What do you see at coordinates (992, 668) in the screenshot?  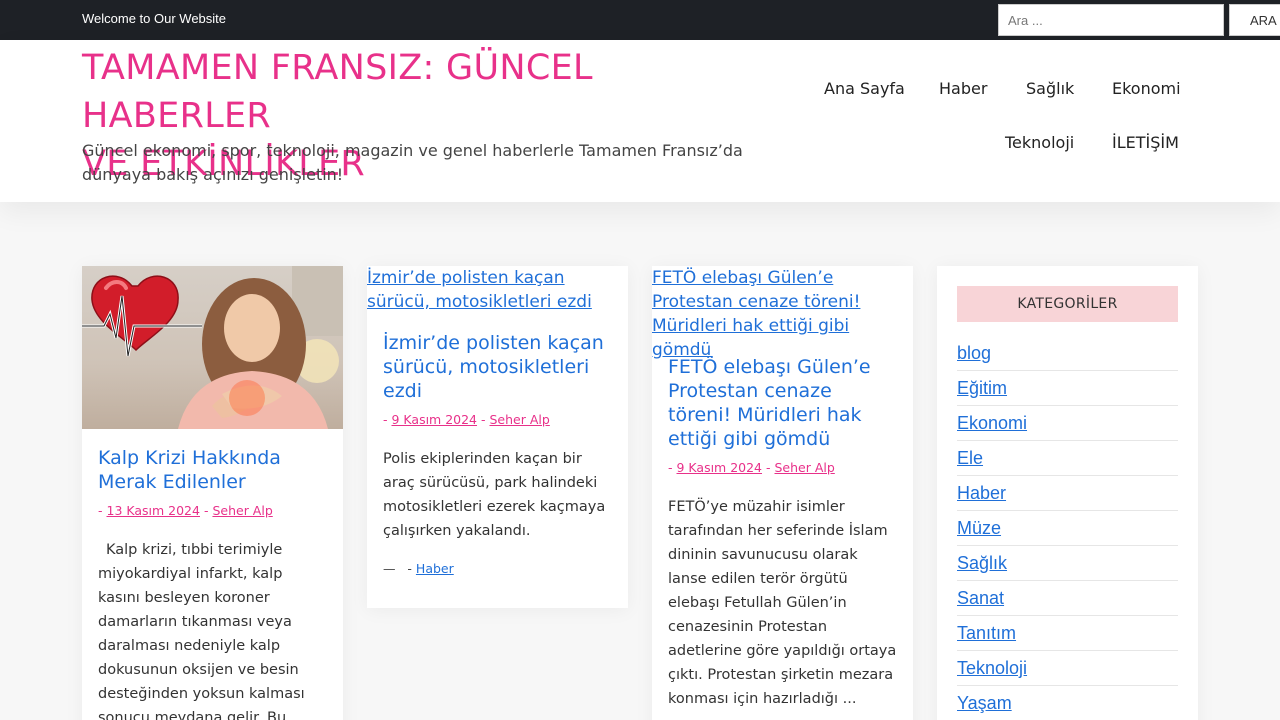 I see `category-link-teknoloji: Teknoloji` at bounding box center [992, 668].